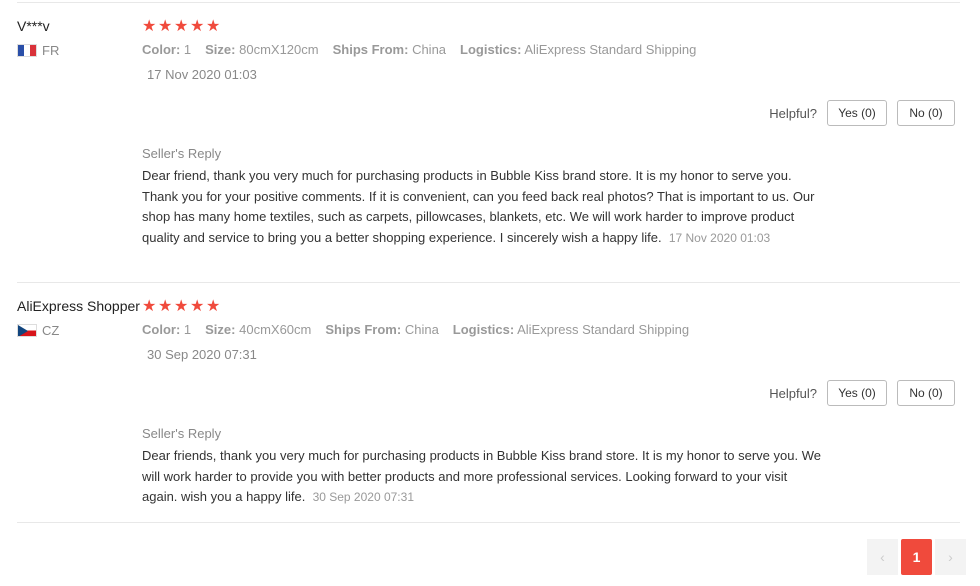 This screenshot has width=980, height=586. Describe the element at coordinates (719, 237) in the screenshot. I see `seller-reply-date: 17 Nov 2020 01:03` at that location.